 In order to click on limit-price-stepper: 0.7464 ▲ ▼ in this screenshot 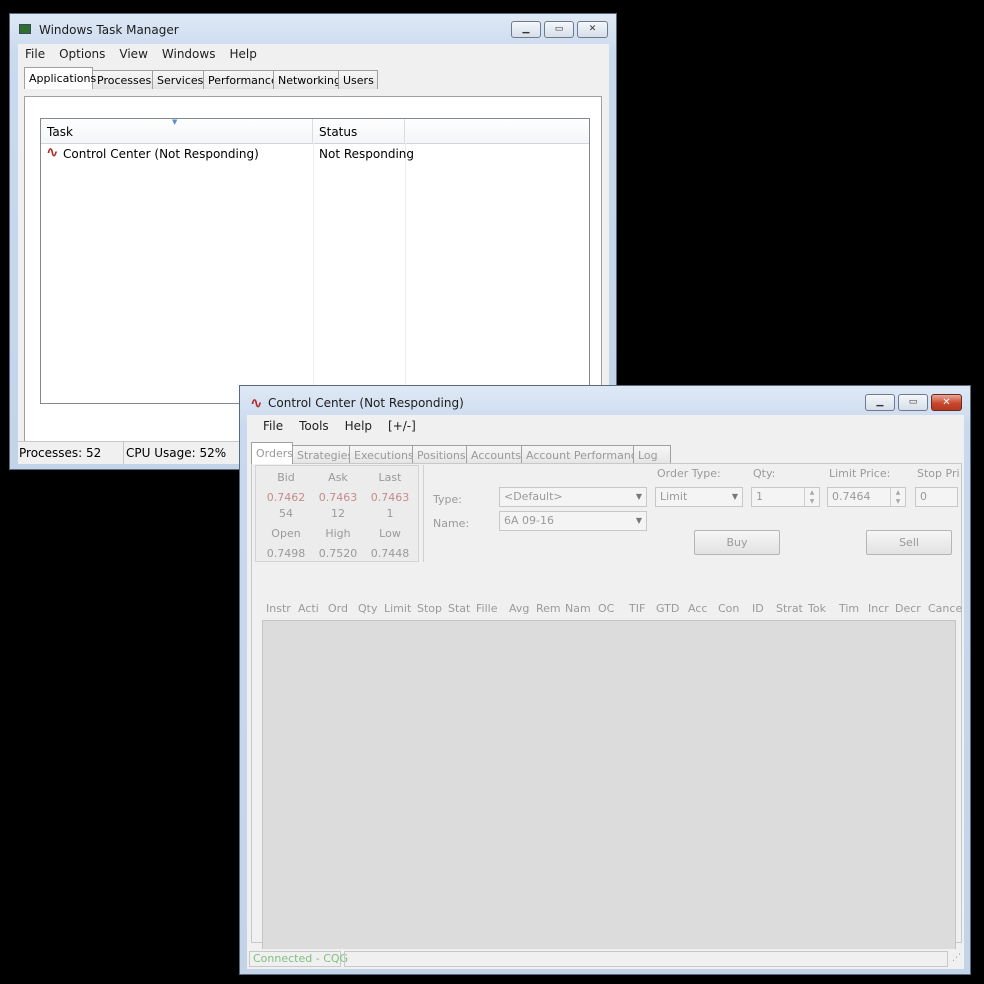, I will do `click(866, 497)`.